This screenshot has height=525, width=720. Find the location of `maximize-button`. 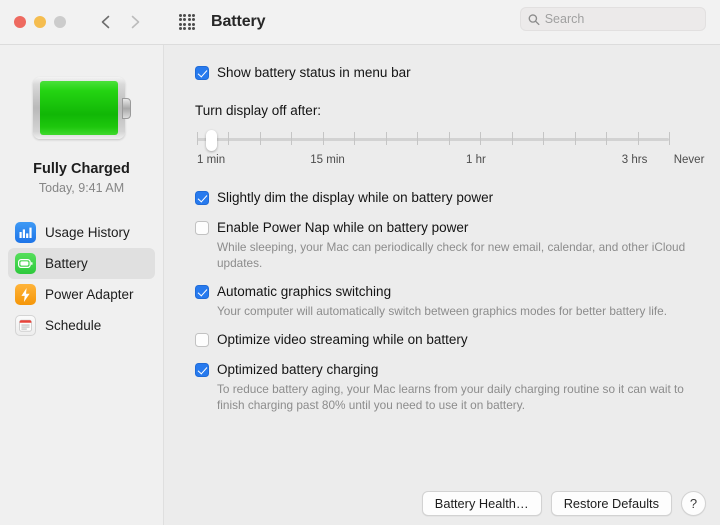

maximize-button is located at coordinates (60, 22).